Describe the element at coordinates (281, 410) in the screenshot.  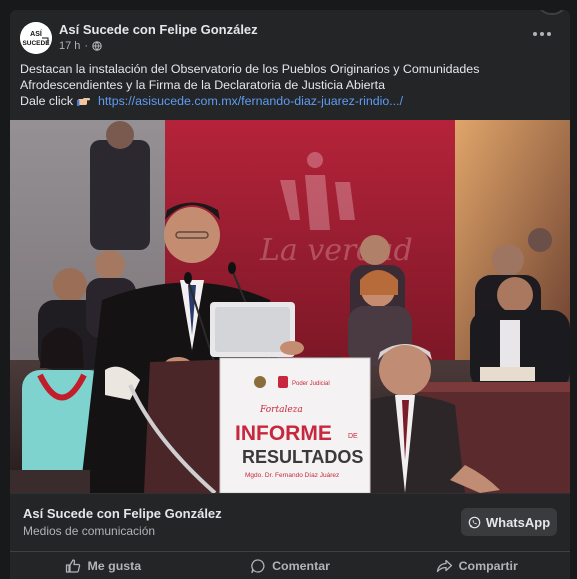
I see `banner-script-text: Fortaleza` at that location.